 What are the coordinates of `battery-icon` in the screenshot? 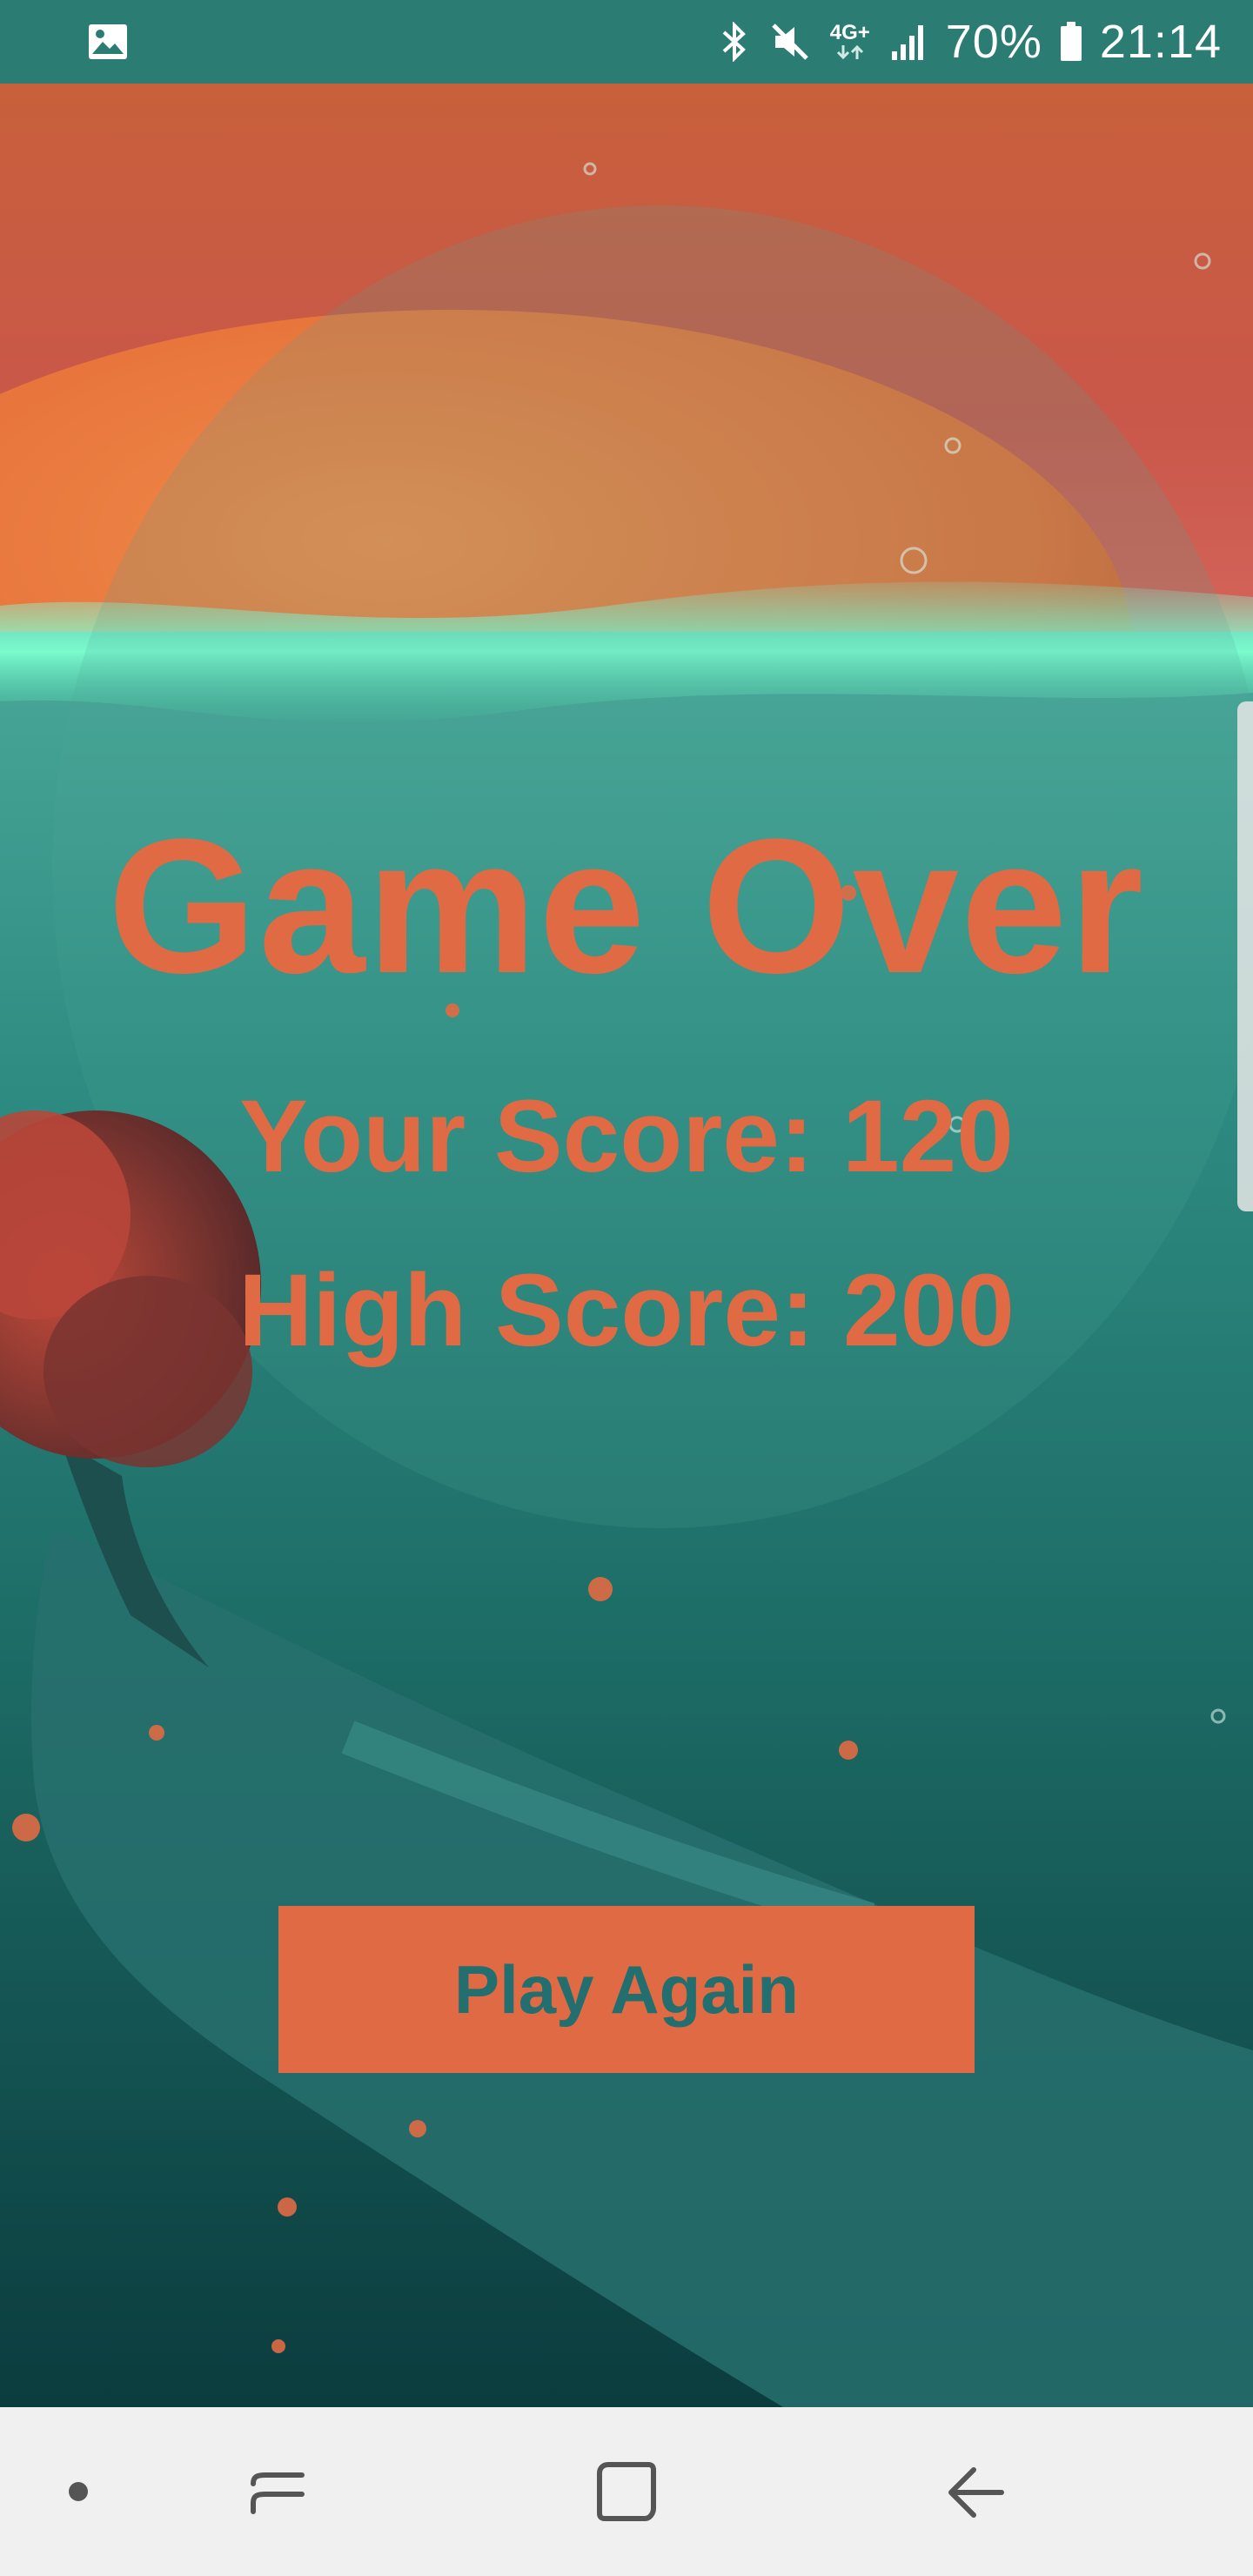 It's located at (1071, 42).